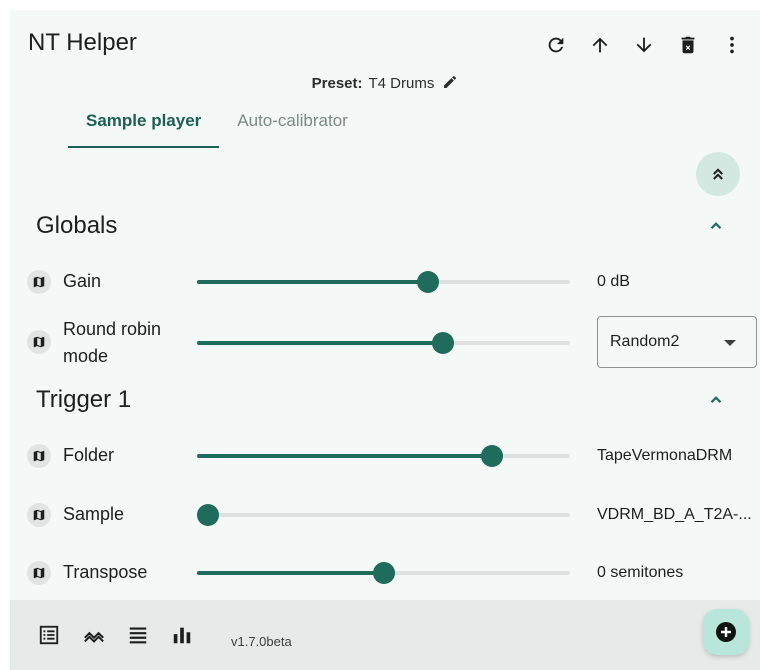 The image size is (760, 670). I want to click on bar-chart-icon, so click(182, 635).